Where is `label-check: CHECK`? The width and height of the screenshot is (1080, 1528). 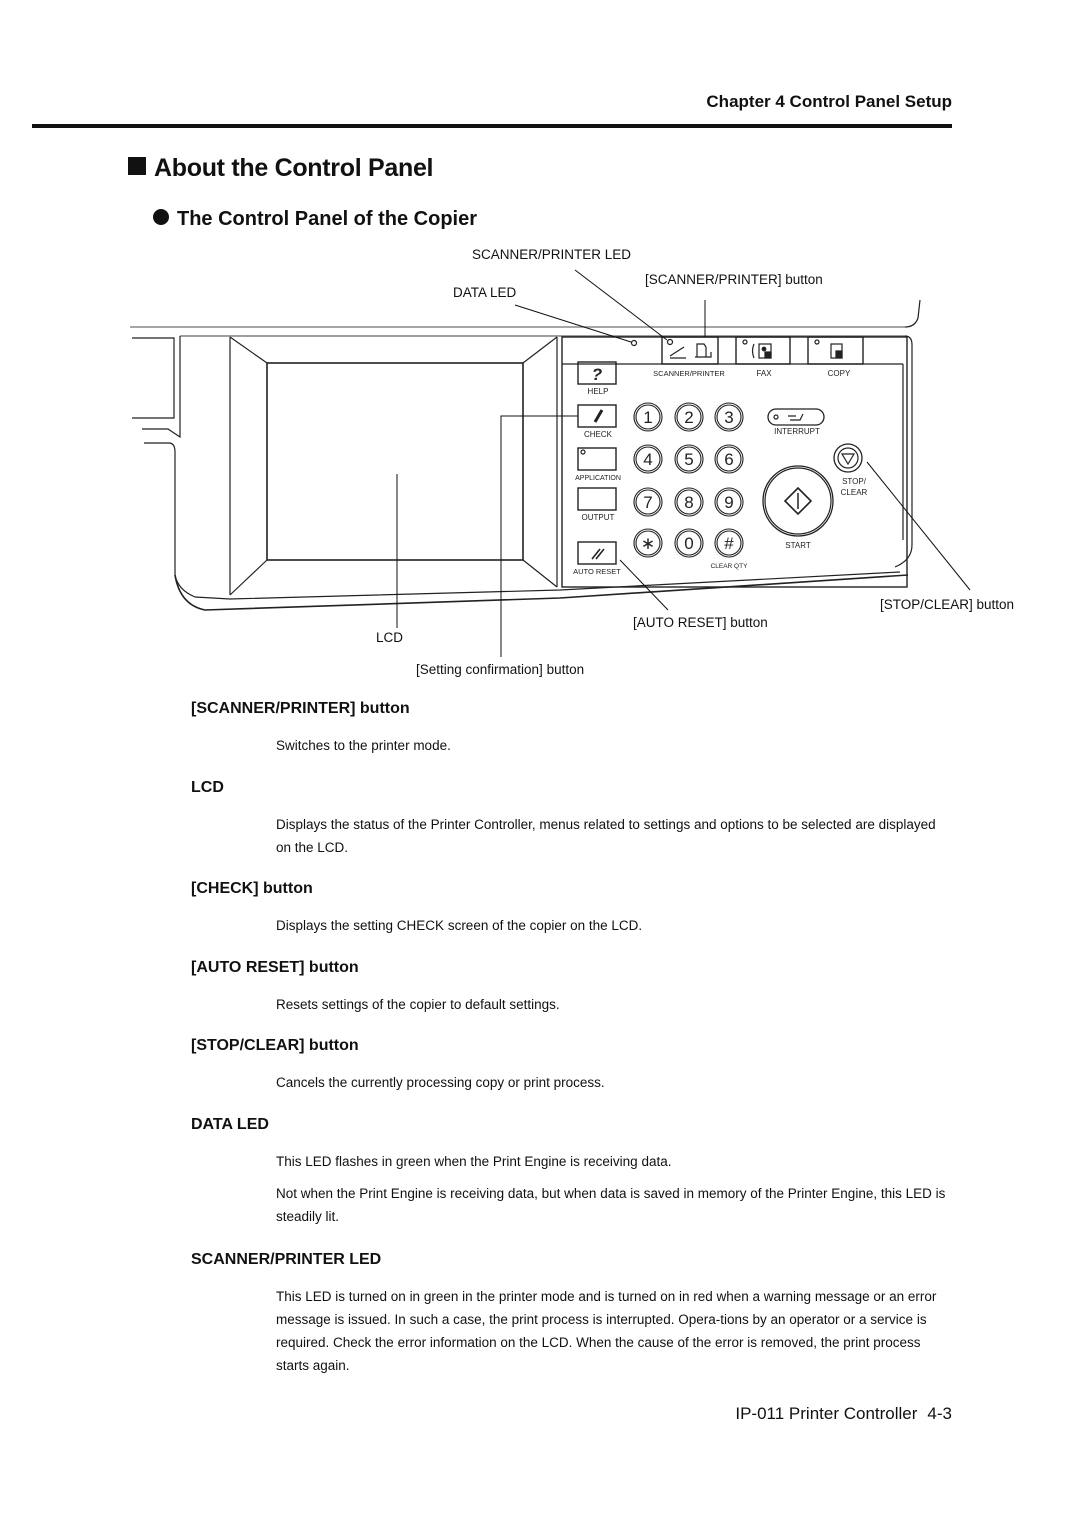
label-check: CHECK is located at coordinates (598, 434).